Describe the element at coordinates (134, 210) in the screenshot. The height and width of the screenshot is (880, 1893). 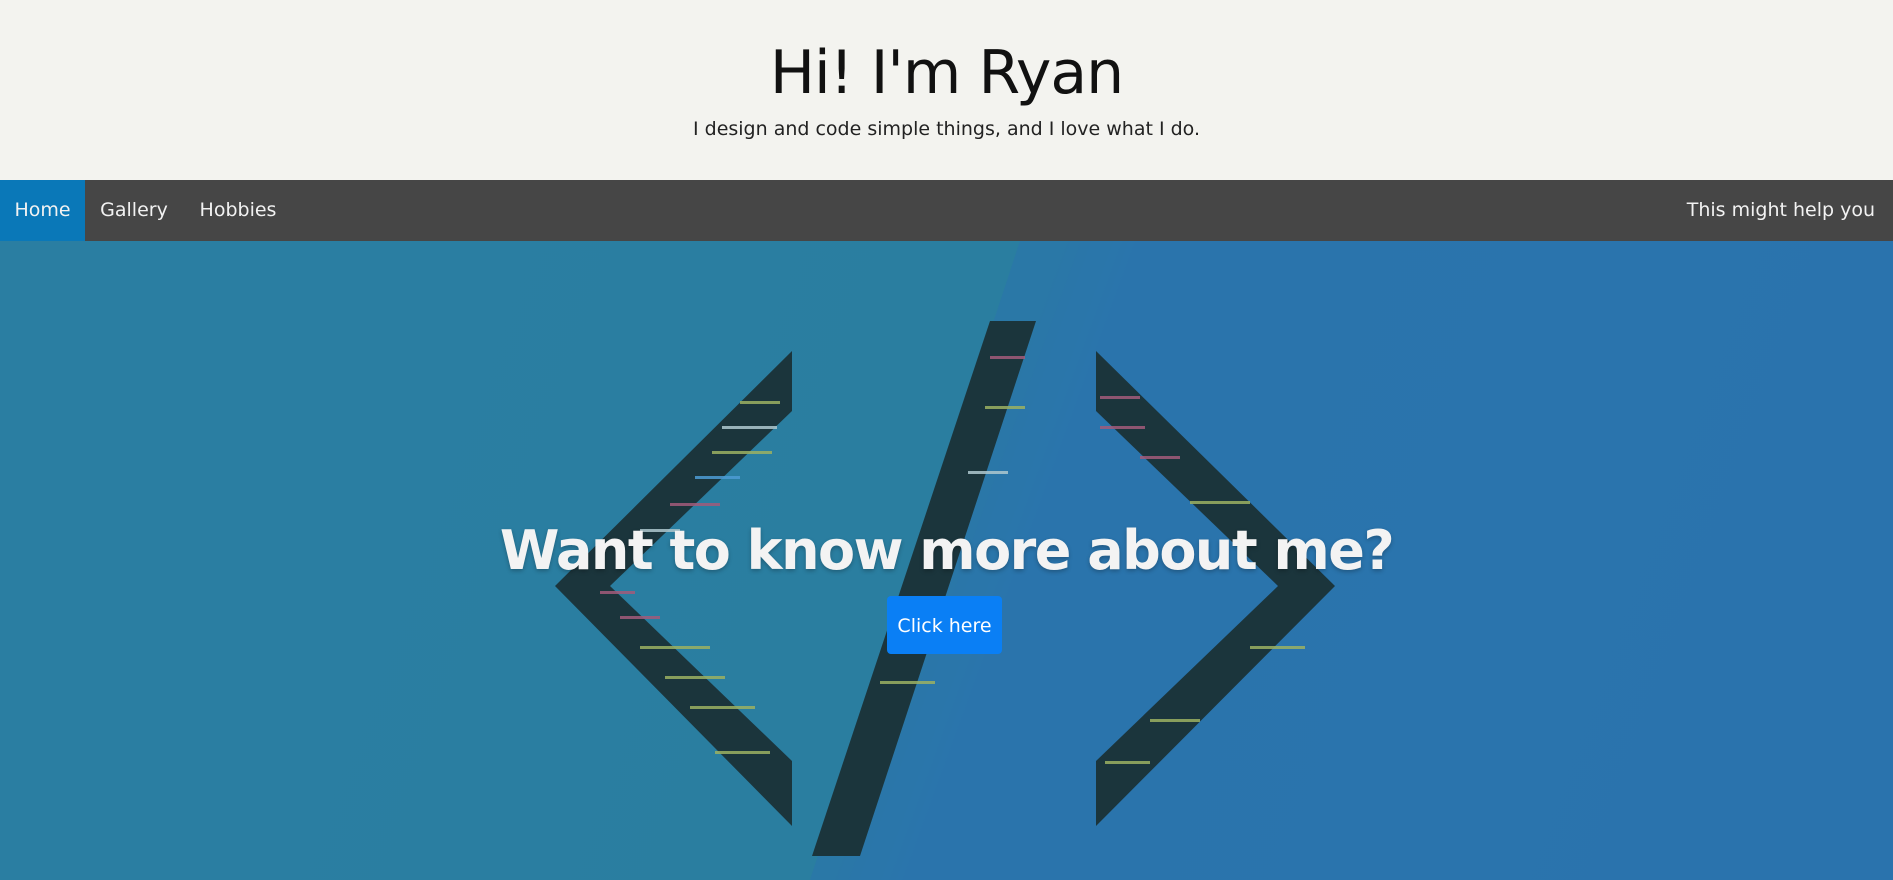
I see `nav-item-gallery: Gallery` at that location.